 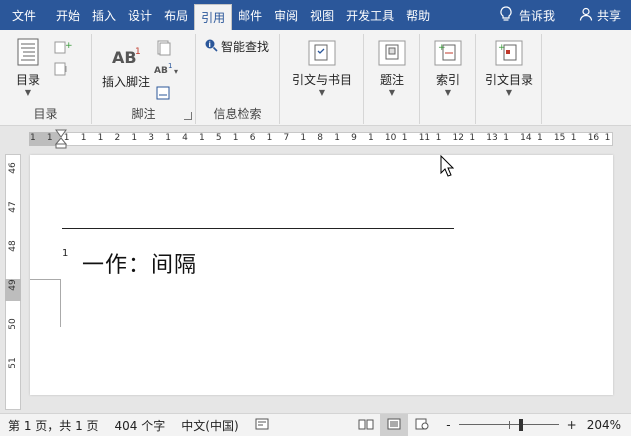 I want to click on citations-button: 引文与书目 ▼, so click(x=322, y=69).